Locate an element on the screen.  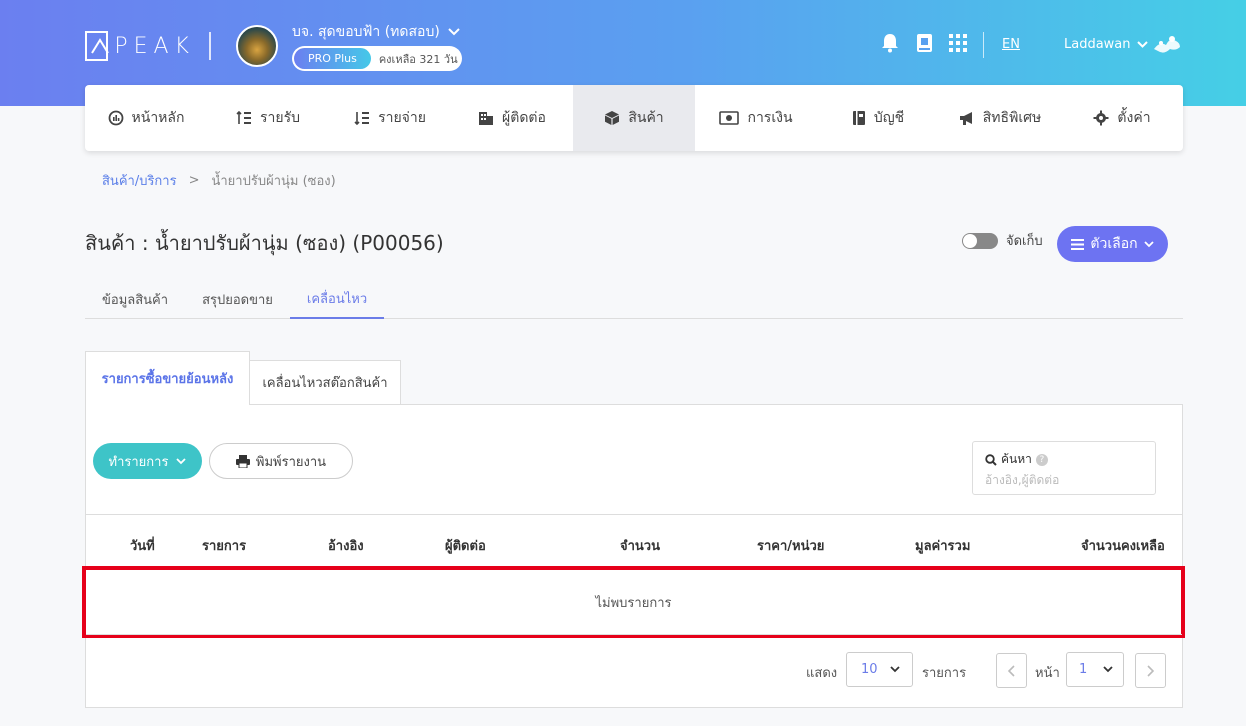
page-label: หน้า is located at coordinates (1047, 673).